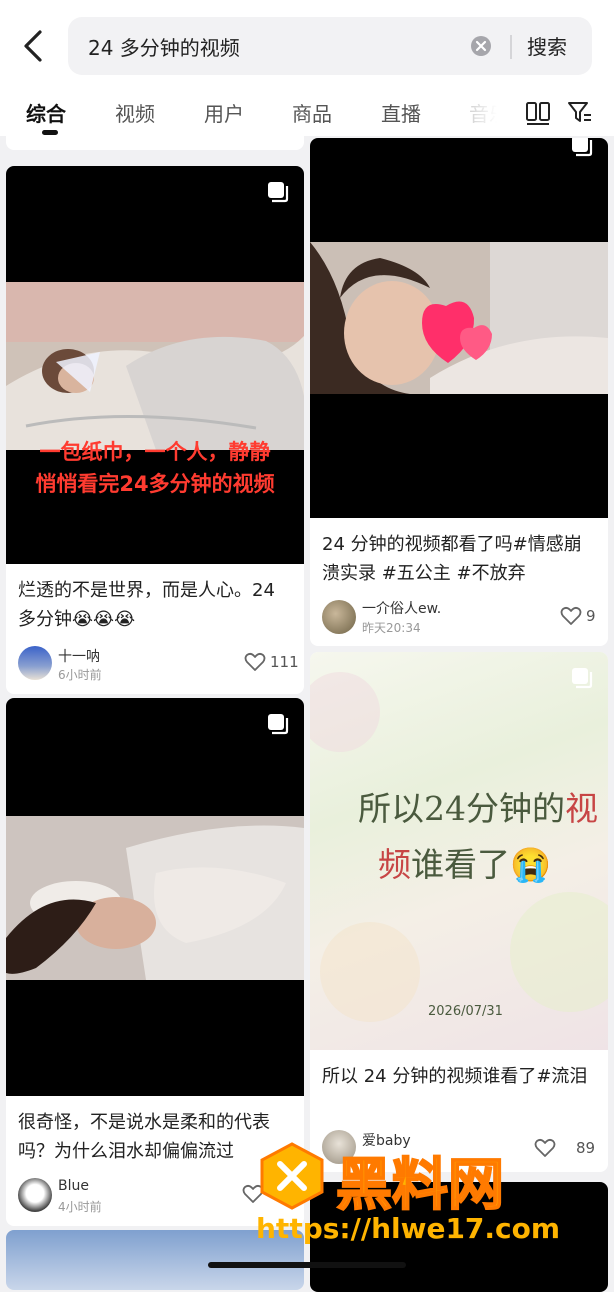 This screenshot has height=1292, width=614. Describe the element at coordinates (401, 608) in the screenshot. I see `username: 一介俗人ew.` at that location.